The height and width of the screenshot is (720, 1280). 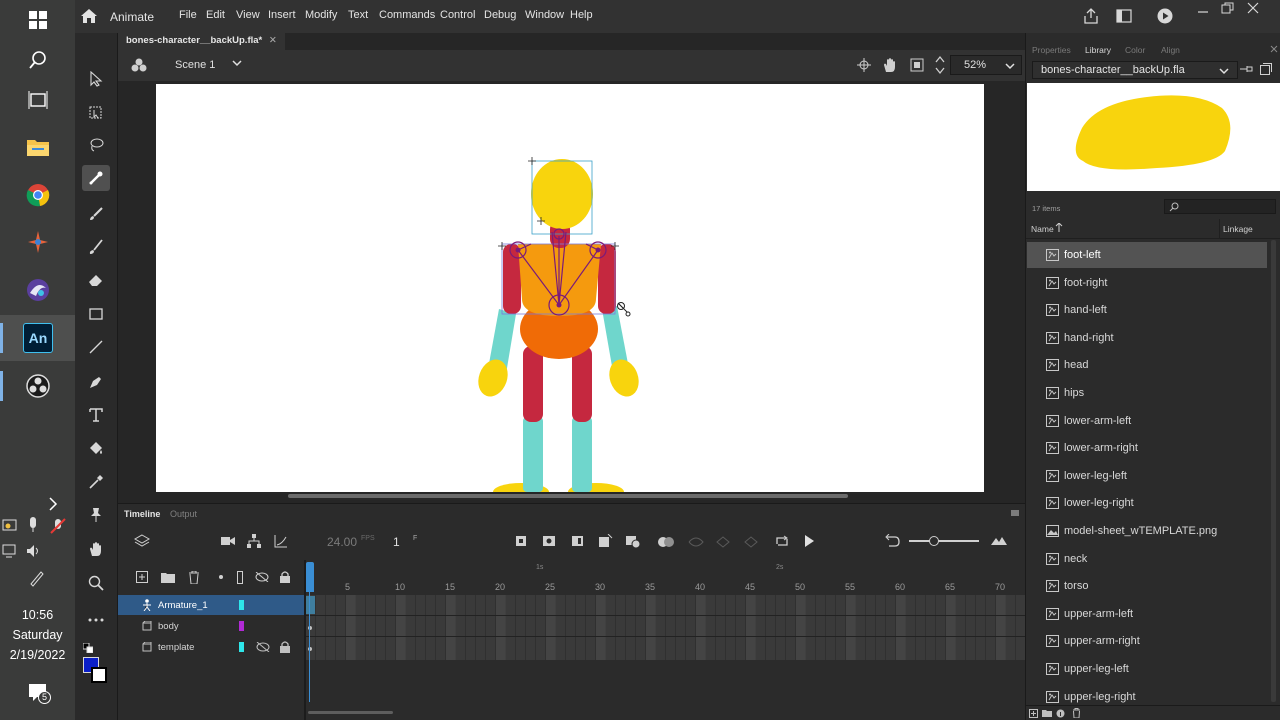 I want to click on layer-name: template, so click(x=176, y=647).